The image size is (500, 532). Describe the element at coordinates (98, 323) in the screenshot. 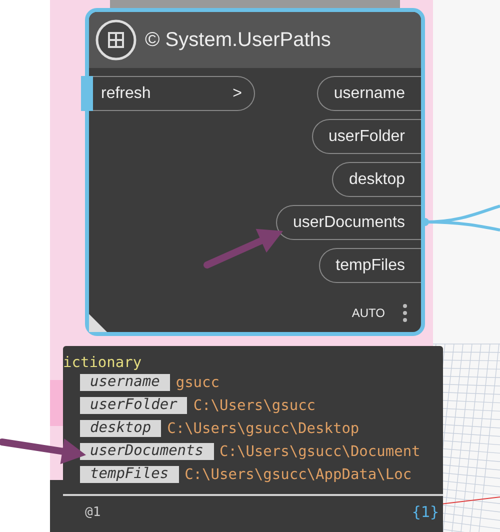

I see `resize-corner-icon` at that location.